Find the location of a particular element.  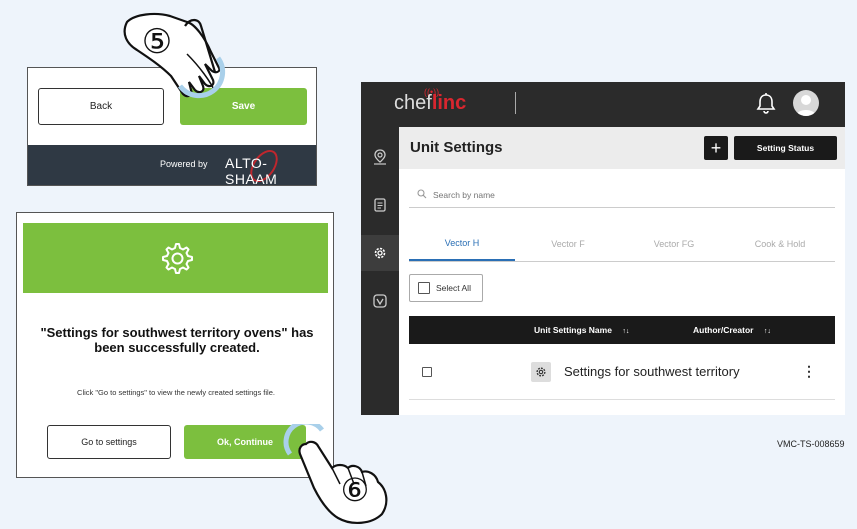

powered-by-footer: Powered by ALTO-SHAAM is located at coordinates (172, 165).